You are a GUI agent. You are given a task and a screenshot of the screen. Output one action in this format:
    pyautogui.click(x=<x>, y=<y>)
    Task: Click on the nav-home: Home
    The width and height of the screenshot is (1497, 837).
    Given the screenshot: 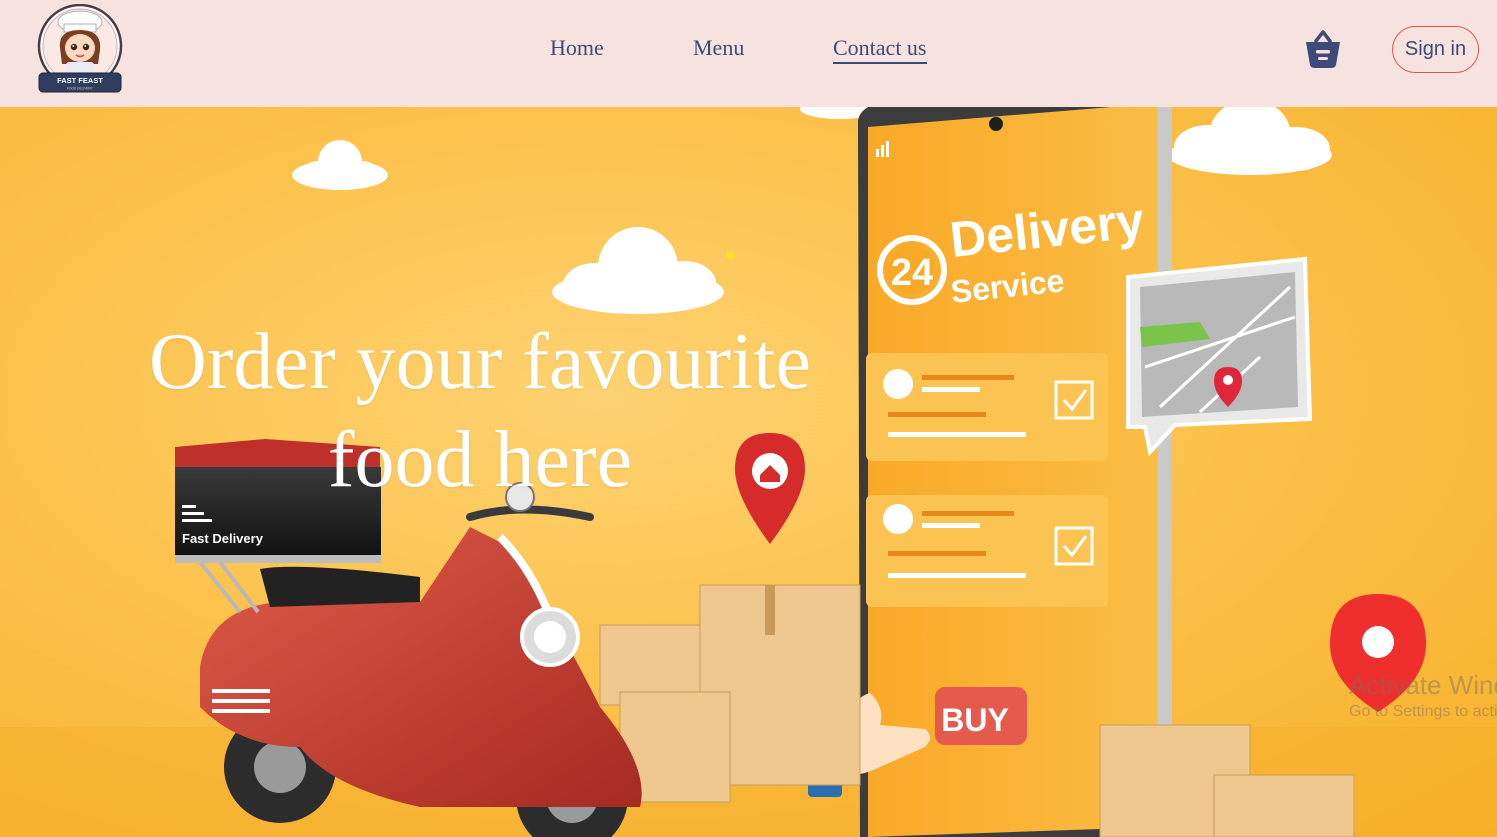 What is the action you would take?
    pyautogui.click(x=577, y=48)
    